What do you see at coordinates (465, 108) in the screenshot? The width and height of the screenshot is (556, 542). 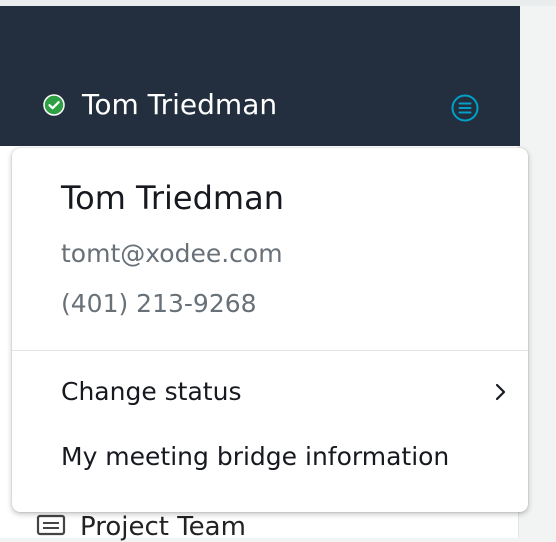 I see `menu-circle-icon` at bounding box center [465, 108].